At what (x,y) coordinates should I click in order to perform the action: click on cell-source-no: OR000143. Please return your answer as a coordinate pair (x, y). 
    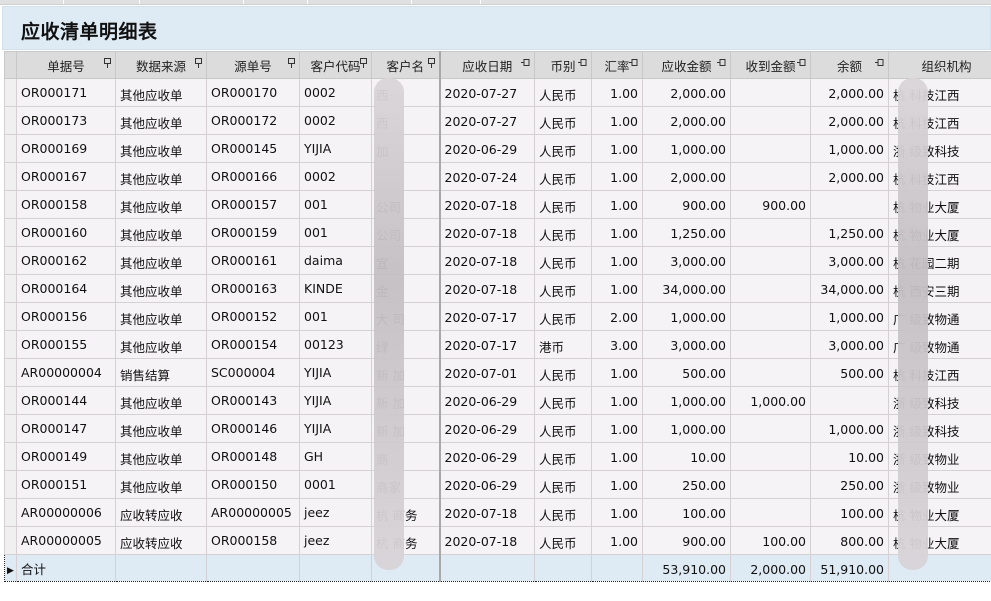
    Looking at the image, I should click on (253, 400).